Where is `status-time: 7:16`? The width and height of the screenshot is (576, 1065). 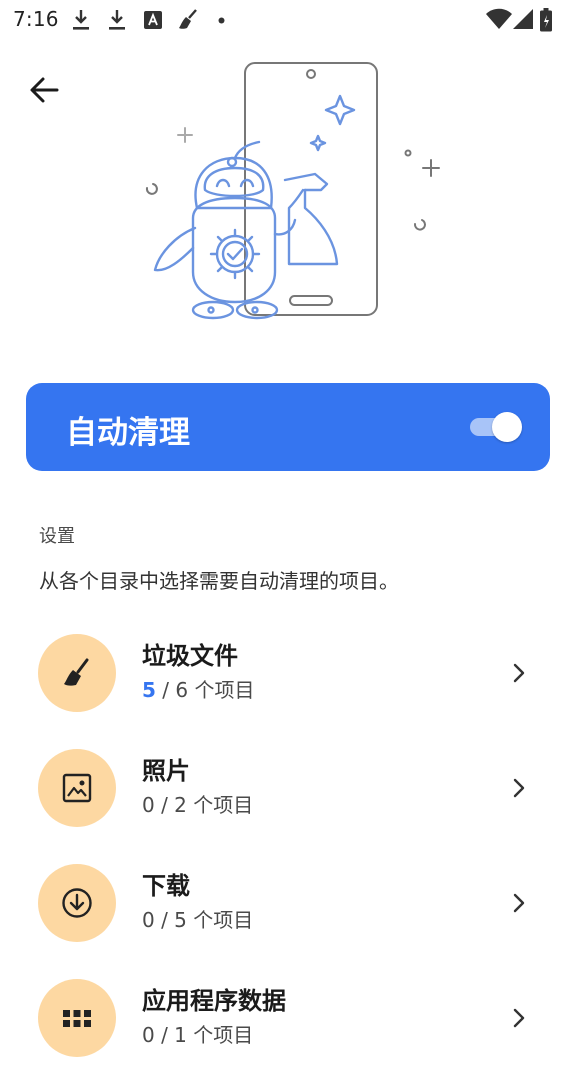 status-time: 7:16 is located at coordinates (36, 19).